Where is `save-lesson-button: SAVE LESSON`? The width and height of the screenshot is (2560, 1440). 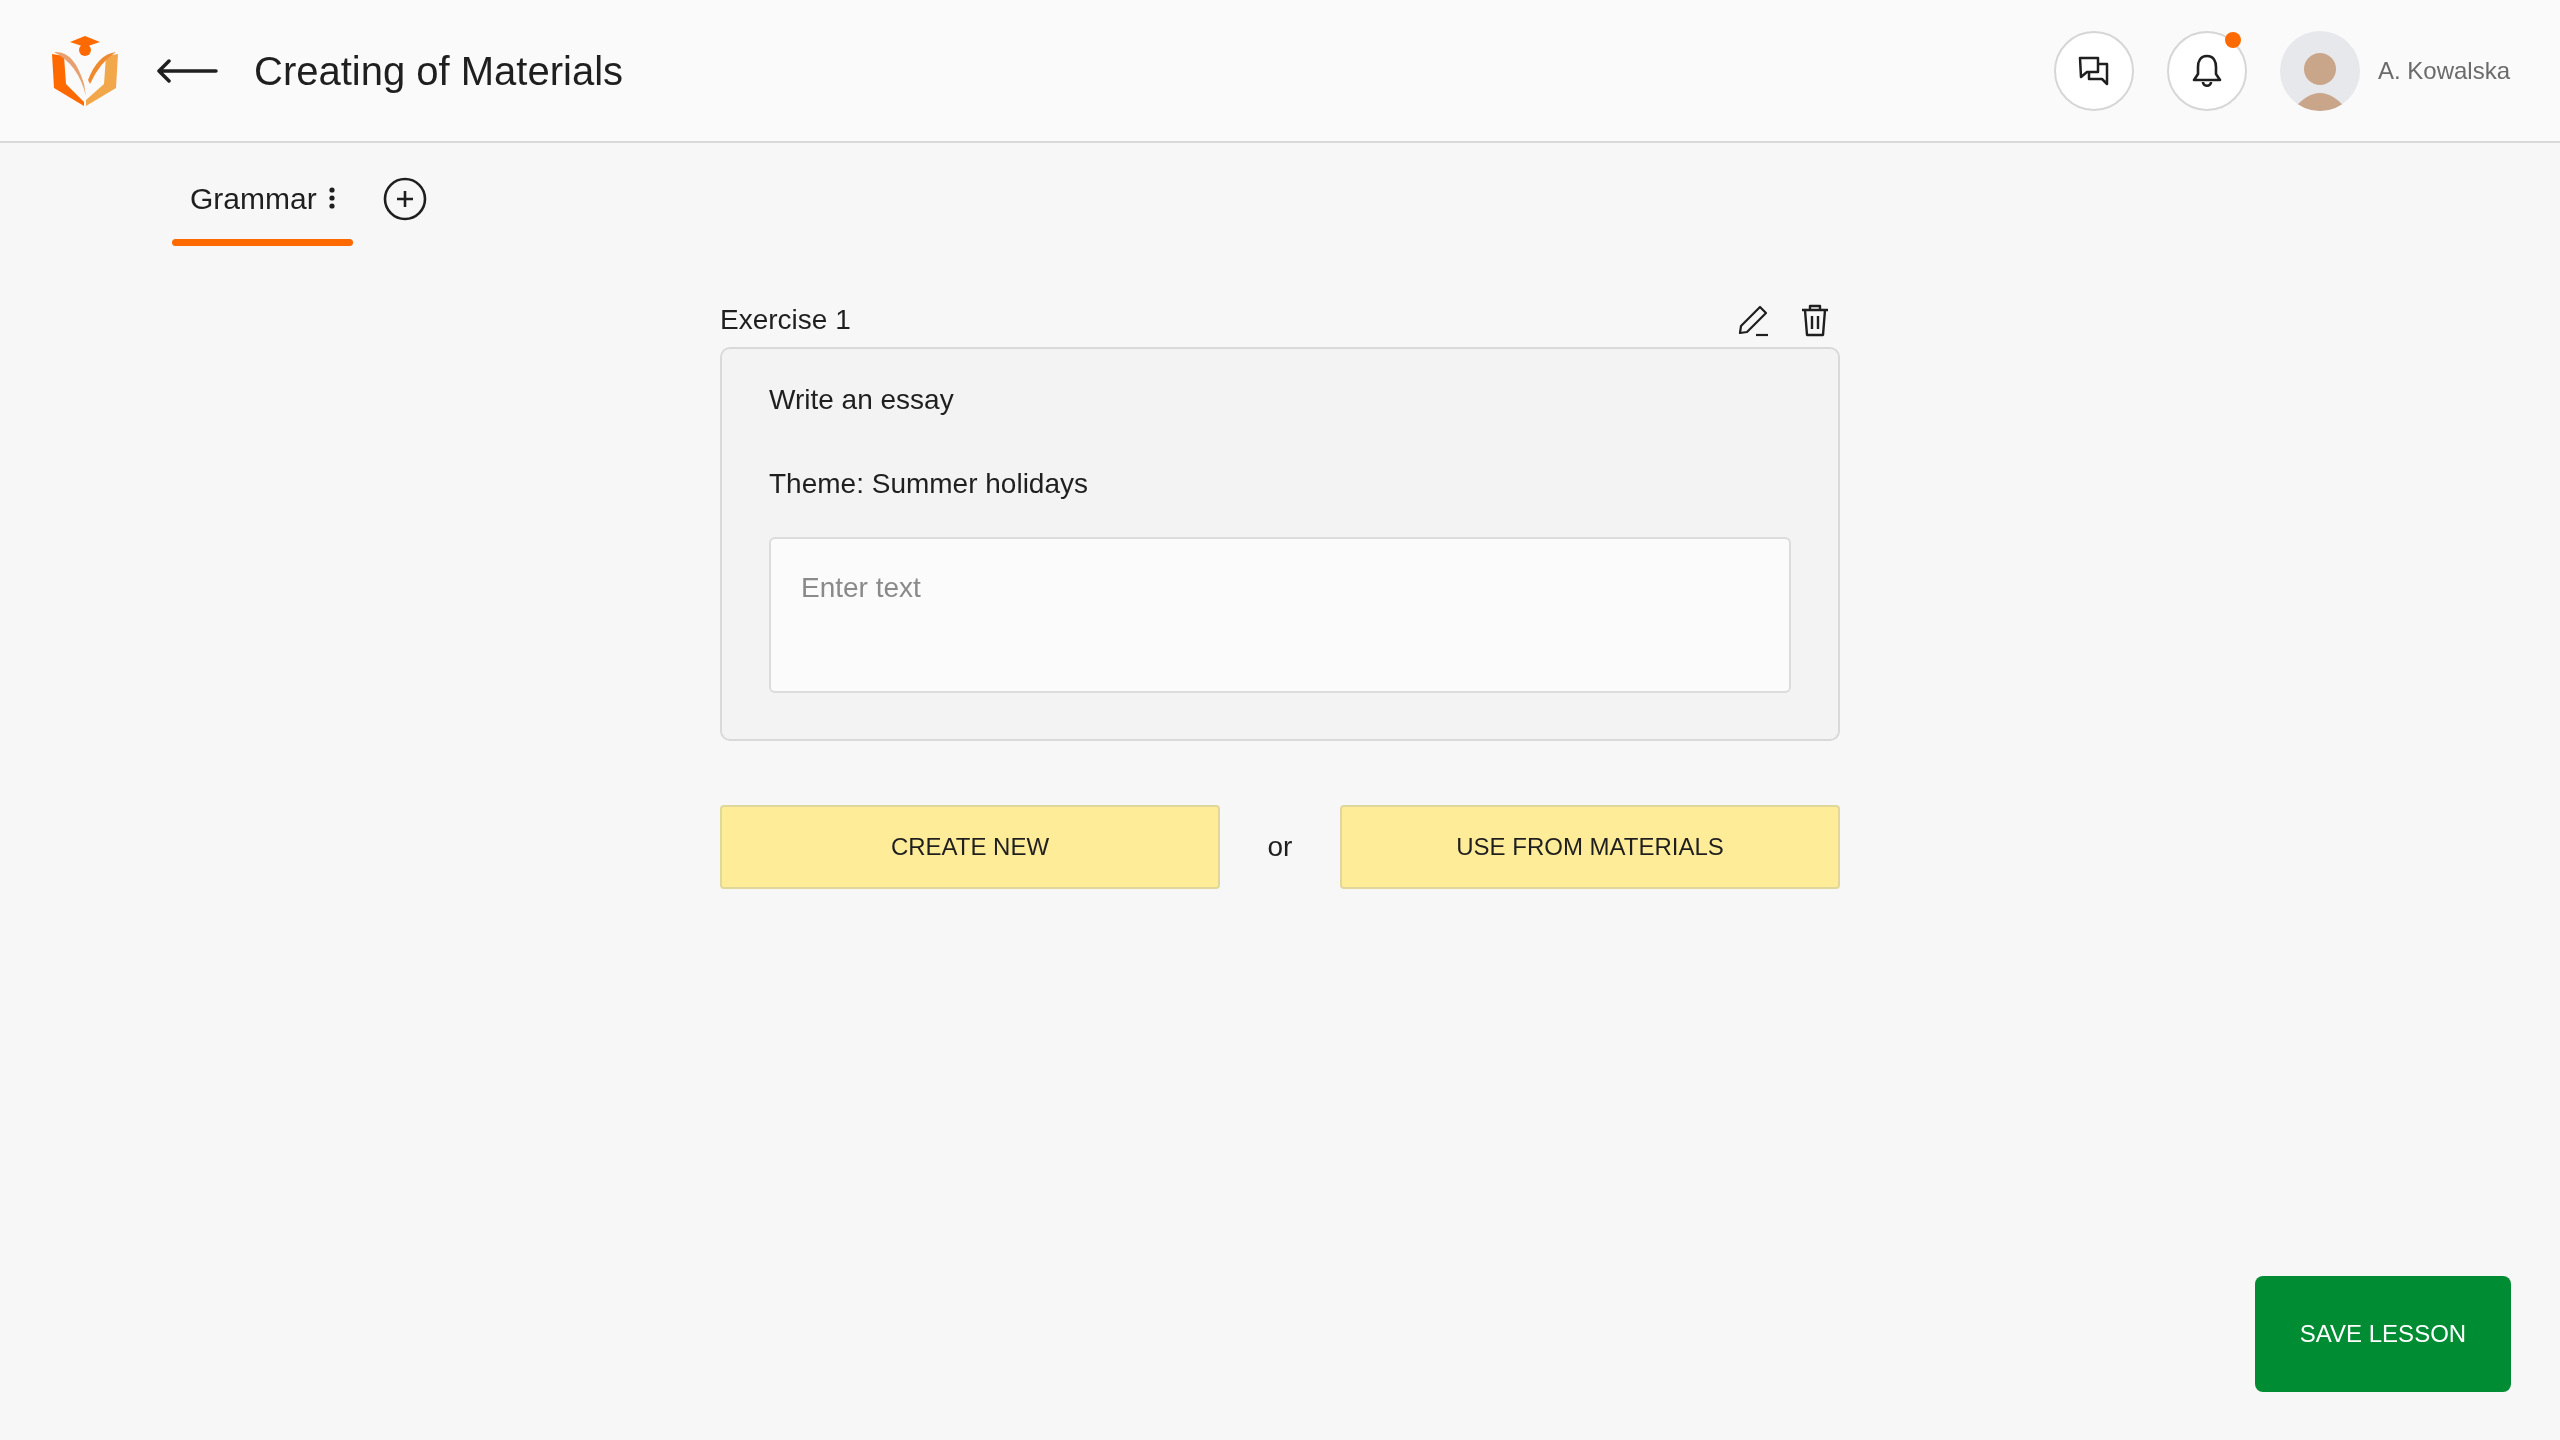 save-lesson-button: SAVE LESSON is located at coordinates (2383, 1334).